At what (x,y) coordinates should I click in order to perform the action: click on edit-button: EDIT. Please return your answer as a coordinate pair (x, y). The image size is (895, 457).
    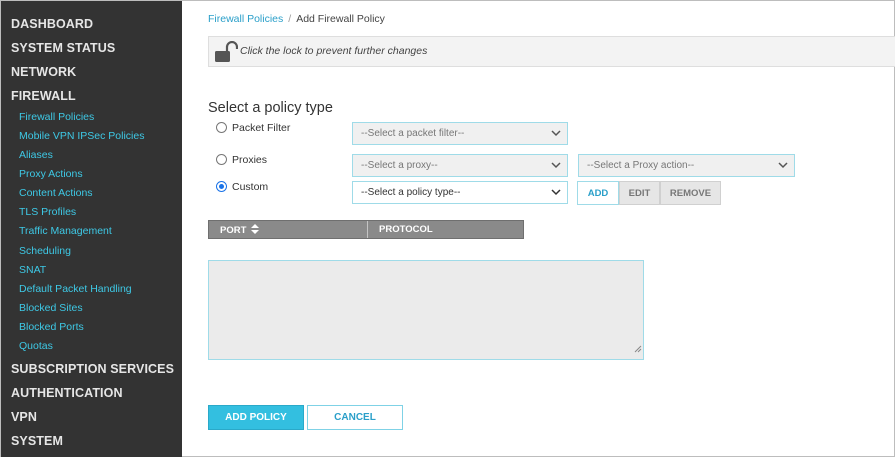
    Looking at the image, I should click on (639, 193).